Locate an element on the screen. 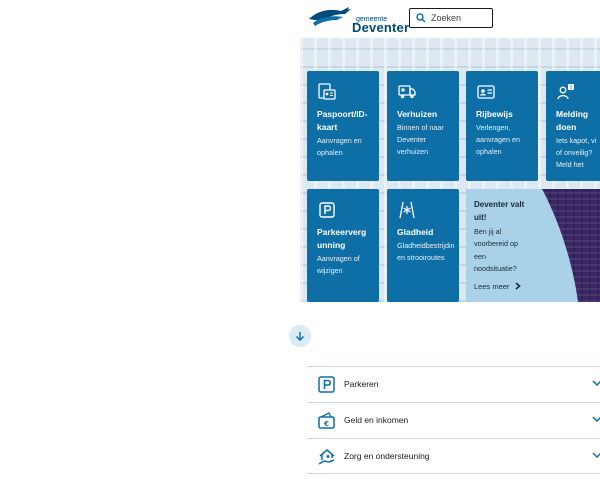  moving-truck-icon is located at coordinates (407, 92).